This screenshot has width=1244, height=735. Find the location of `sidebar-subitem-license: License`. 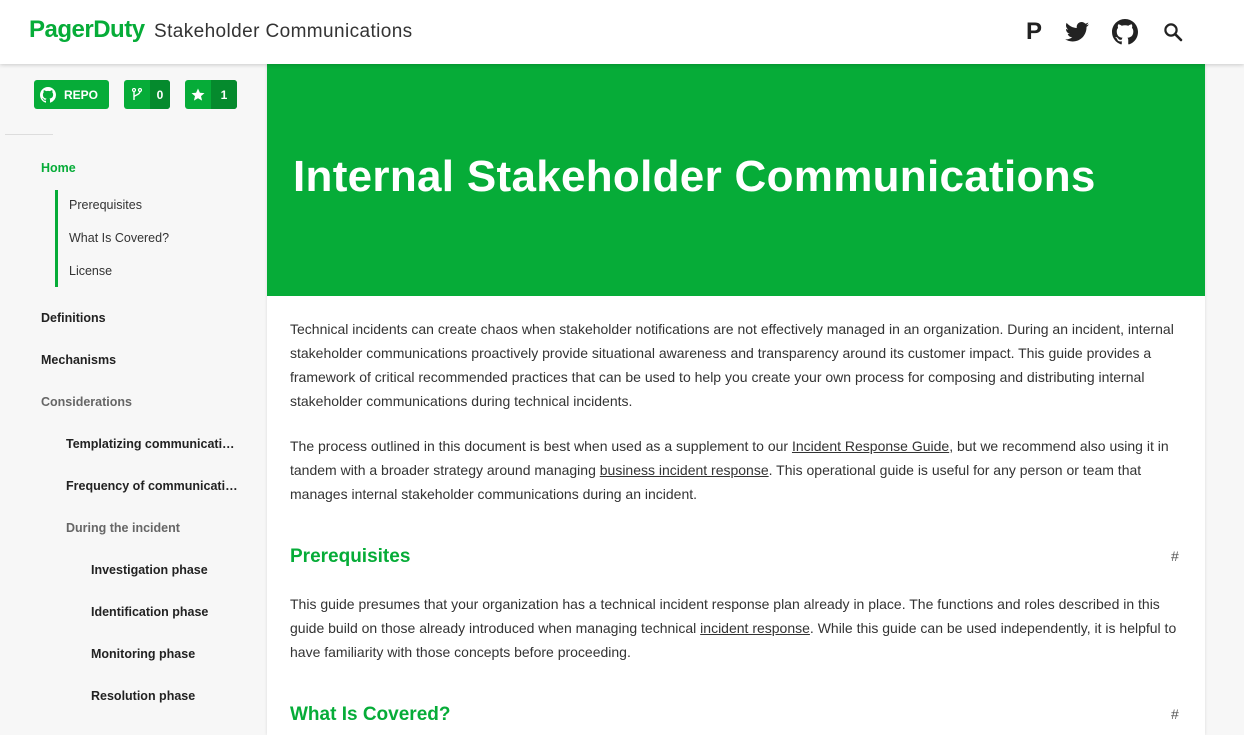

sidebar-subitem-license: License is located at coordinates (90, 271).